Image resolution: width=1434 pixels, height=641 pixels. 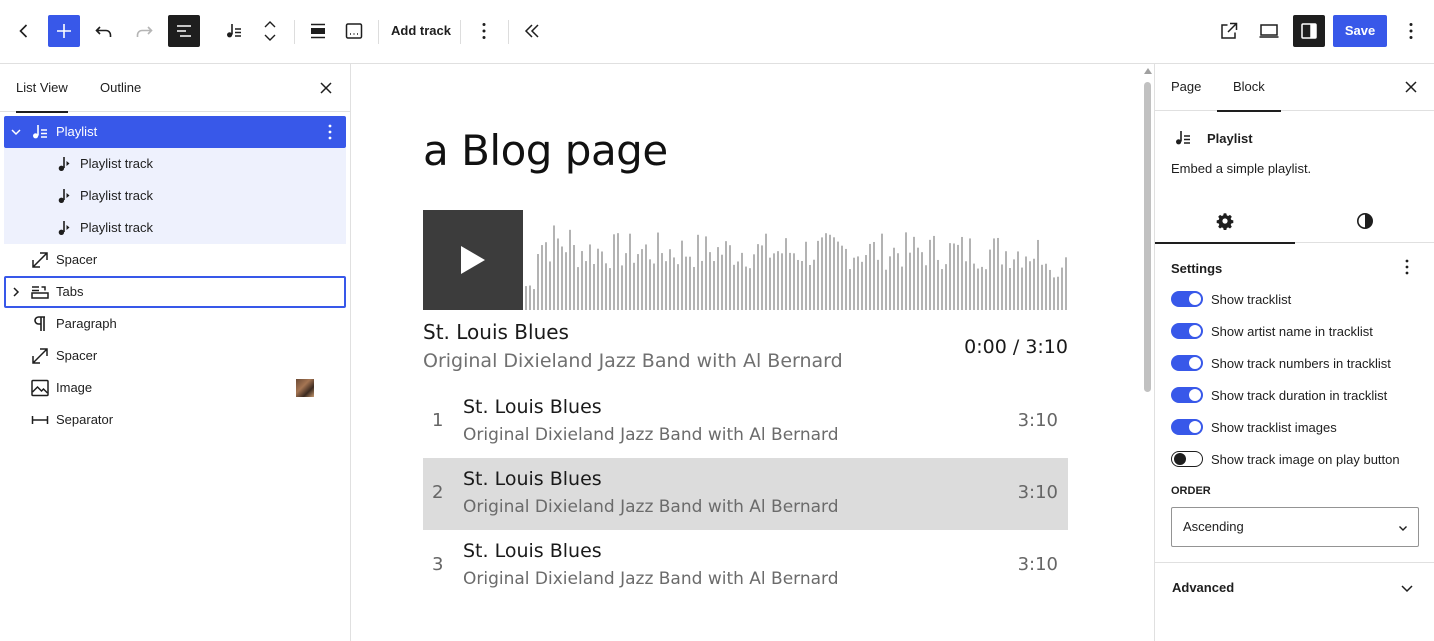 What do you see at coordinates (16, 292) in the screenshot?
I see `chevron-right-icon` at bounding box center [16, 292].